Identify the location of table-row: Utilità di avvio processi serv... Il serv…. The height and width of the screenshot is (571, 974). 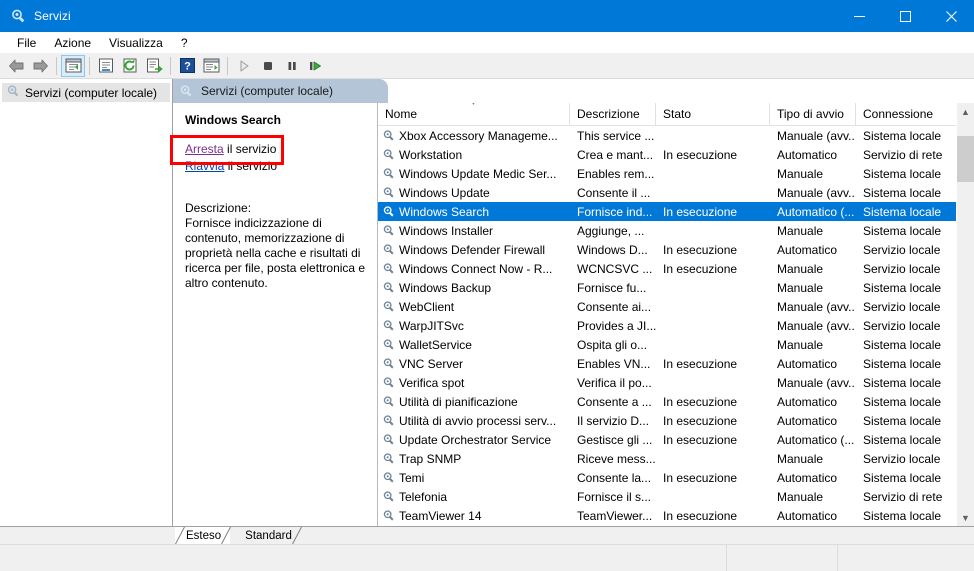
(667, 420).